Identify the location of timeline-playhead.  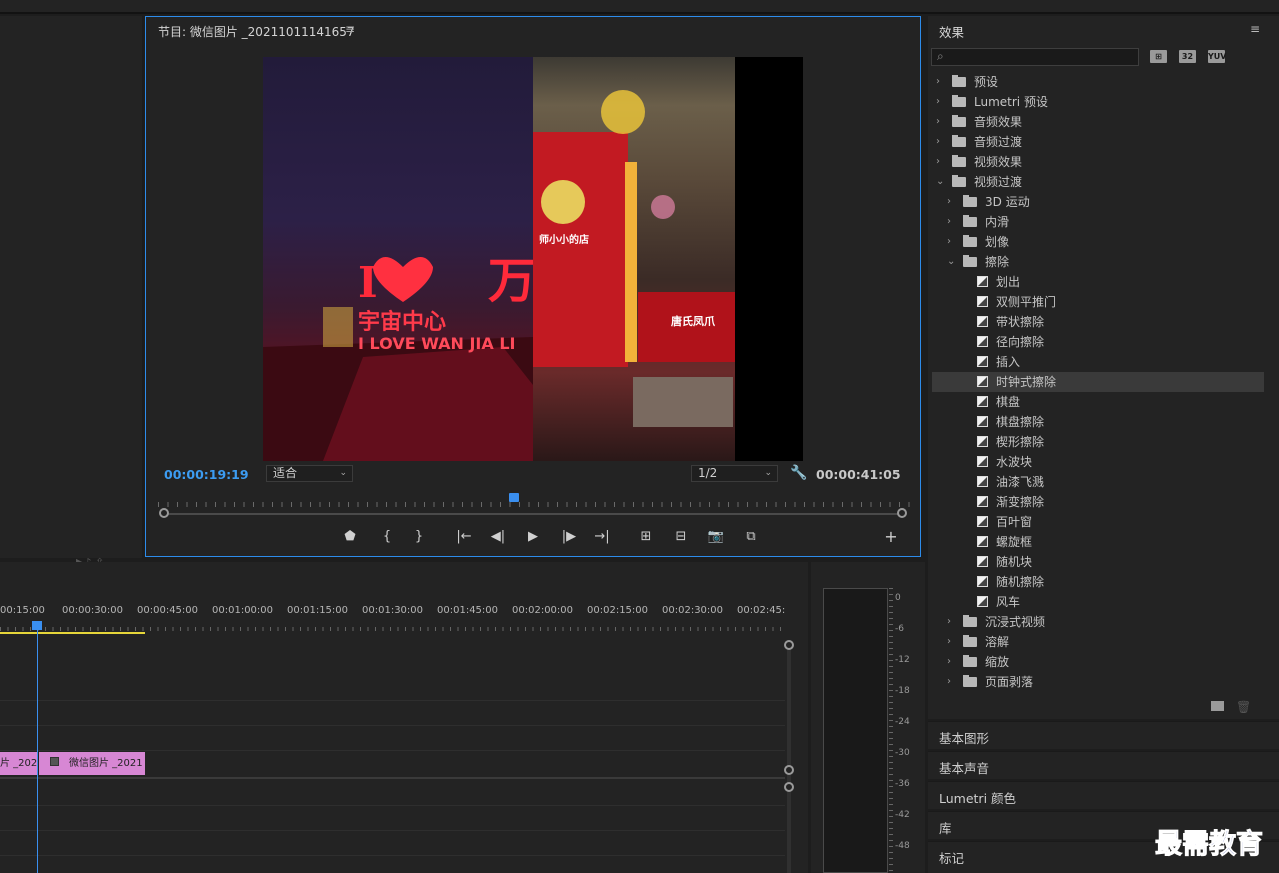
(37, 625).